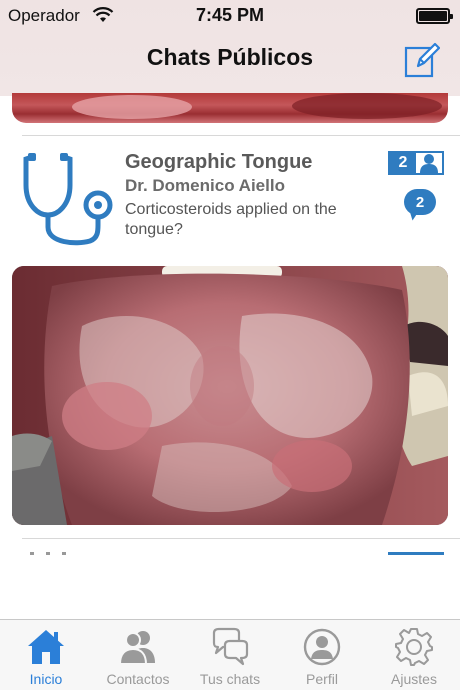 The image size is (460, 690). Describe the element at coordinates (416, 553) in the screenshot. I see `next-card-badge-peek` at that location.